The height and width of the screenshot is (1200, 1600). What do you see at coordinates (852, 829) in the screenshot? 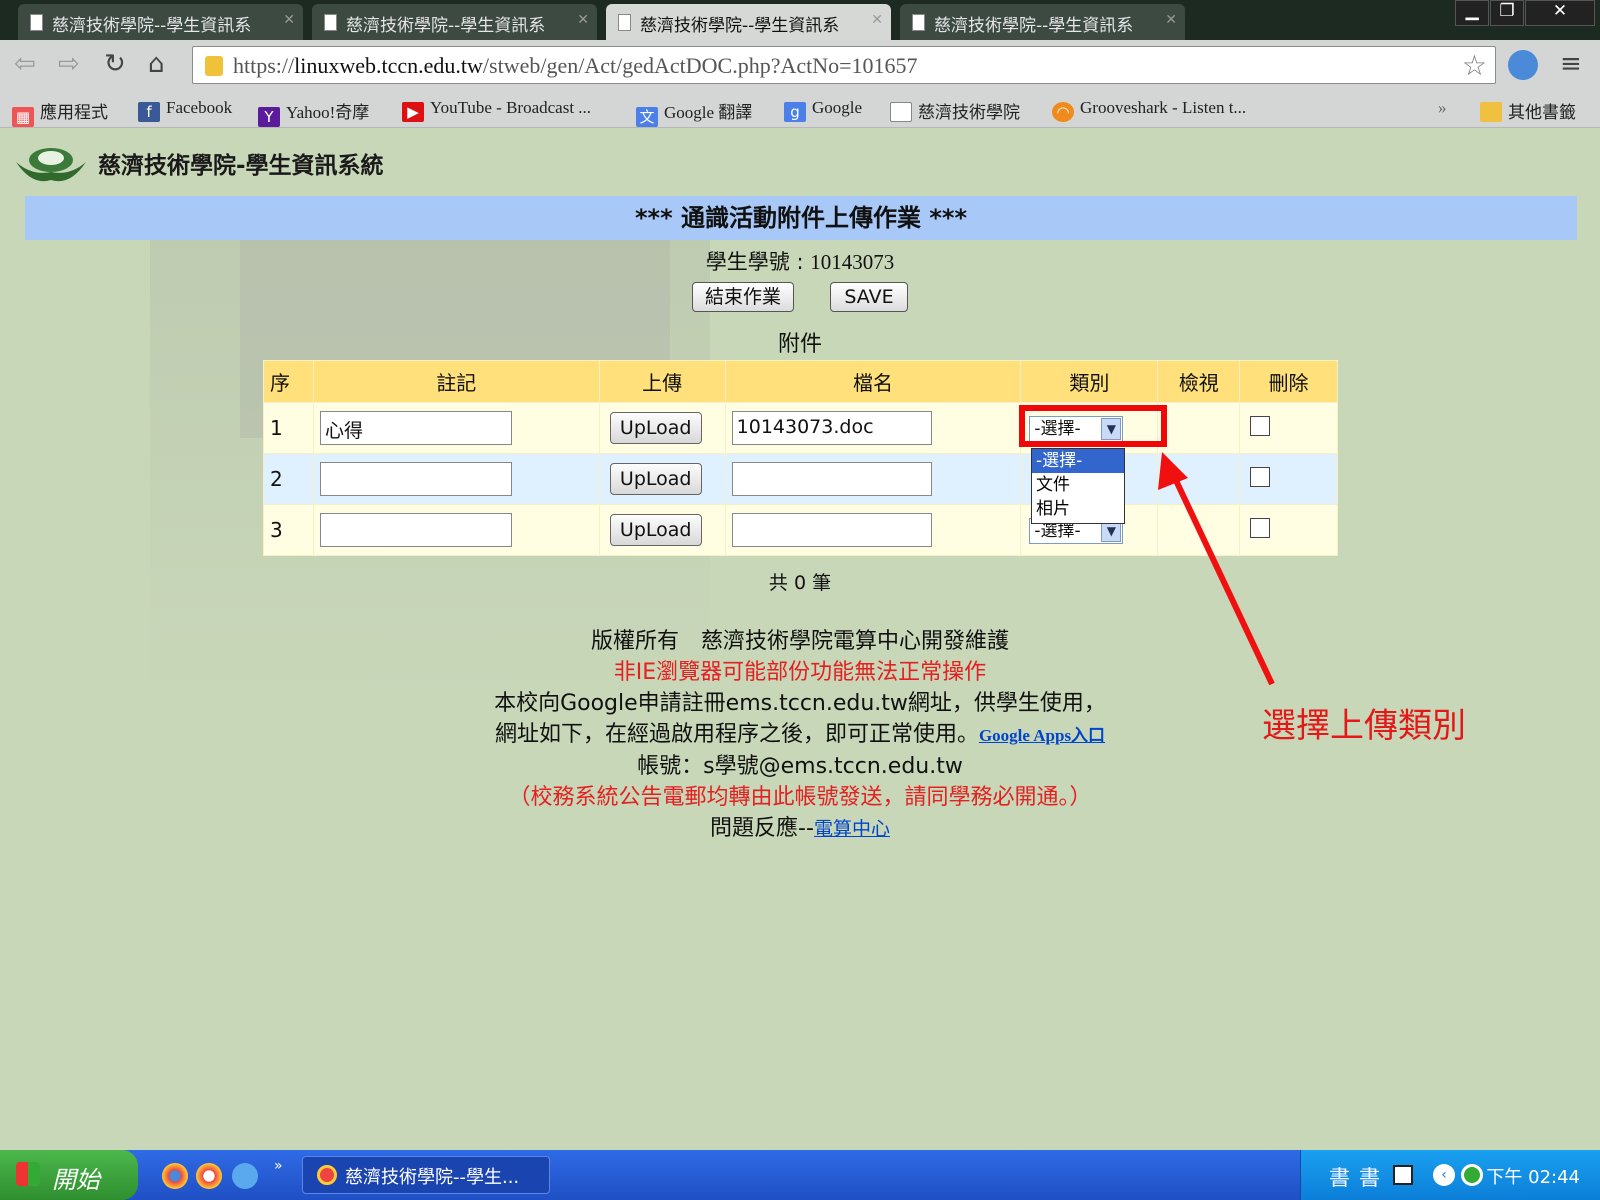
I see `computer-center-link: 電算中心` at bounding box center [852, 829].